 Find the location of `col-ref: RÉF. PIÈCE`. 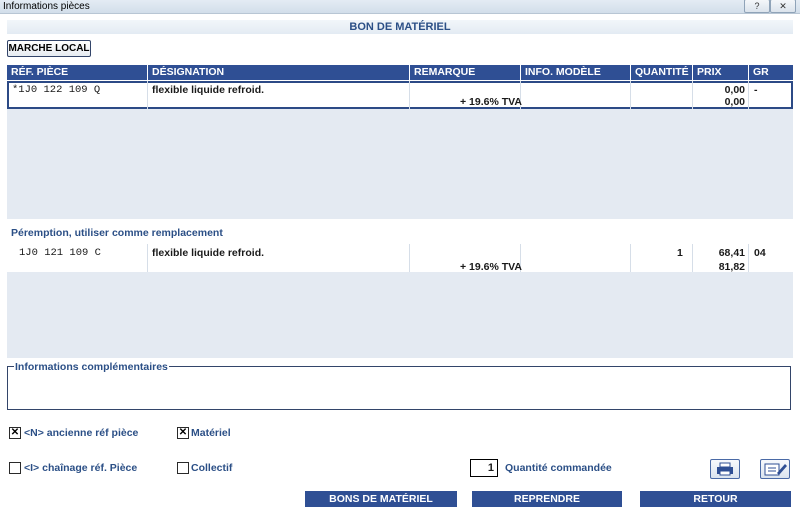

col-ref: RÉF. PIÈCE is located at coordinates (77, 72).